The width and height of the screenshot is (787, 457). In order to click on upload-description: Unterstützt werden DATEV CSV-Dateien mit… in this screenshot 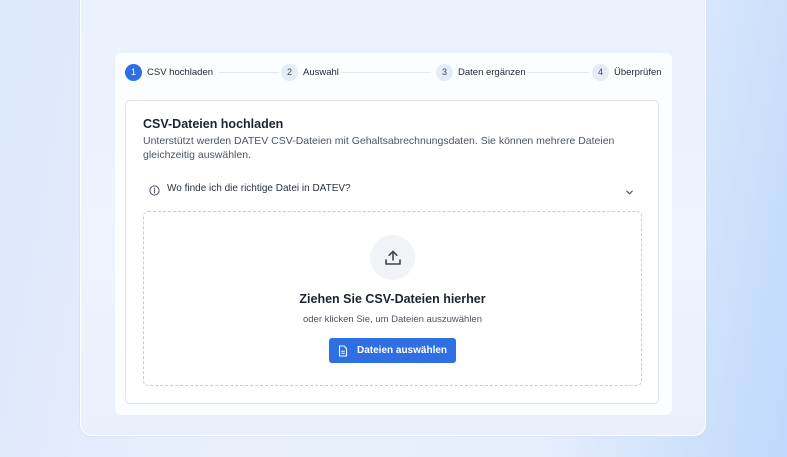, I will do `click(379, 148)`.